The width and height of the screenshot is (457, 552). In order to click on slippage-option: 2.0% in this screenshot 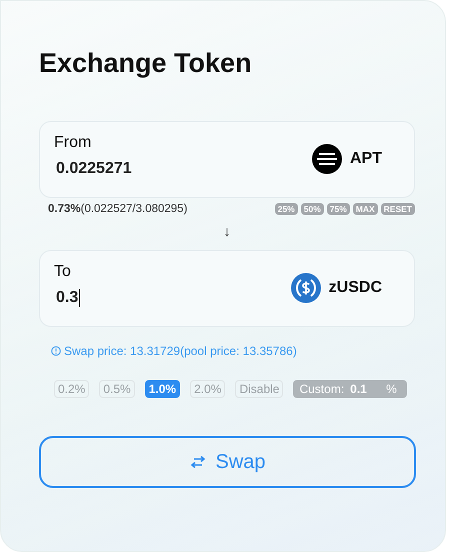, I will do `click(208, 389)`.